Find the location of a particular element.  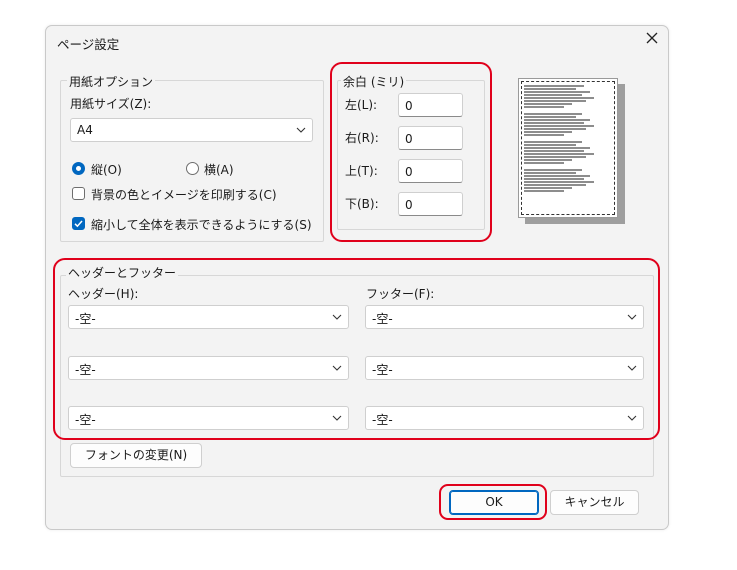

shrink-to-fit-label: 縮小して全体を表示できるようにする(S) is located at coordinates (201, 224).